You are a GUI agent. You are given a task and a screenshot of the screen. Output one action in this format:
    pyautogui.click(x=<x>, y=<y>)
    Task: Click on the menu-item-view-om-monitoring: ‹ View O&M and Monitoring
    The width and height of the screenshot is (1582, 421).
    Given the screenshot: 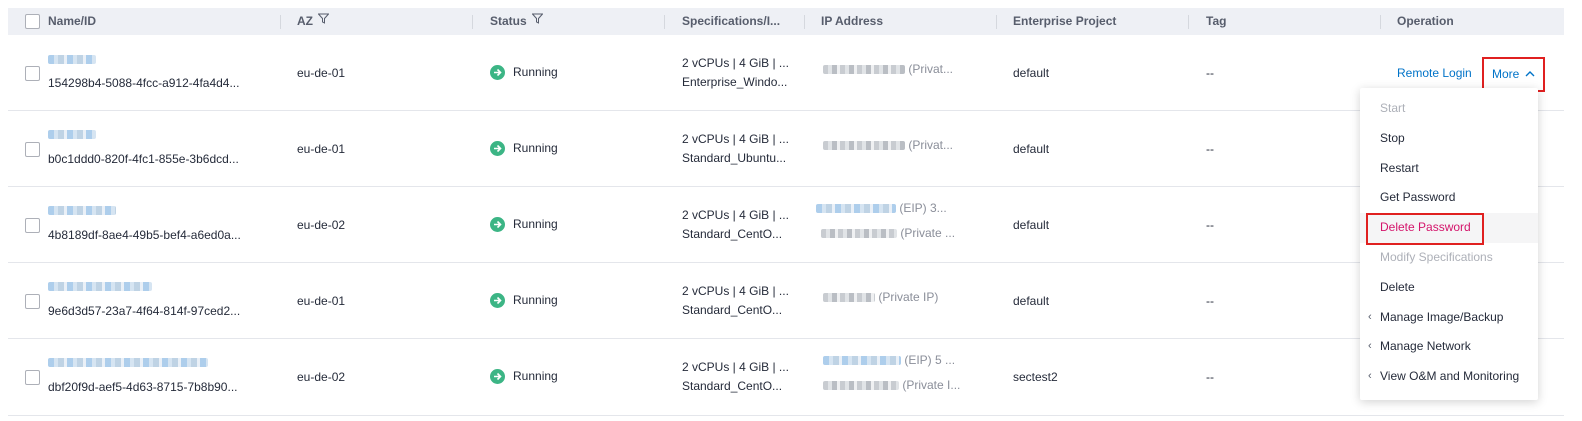 What is the action you would take?
    pyautogui.click(x=1449, y=377)
    